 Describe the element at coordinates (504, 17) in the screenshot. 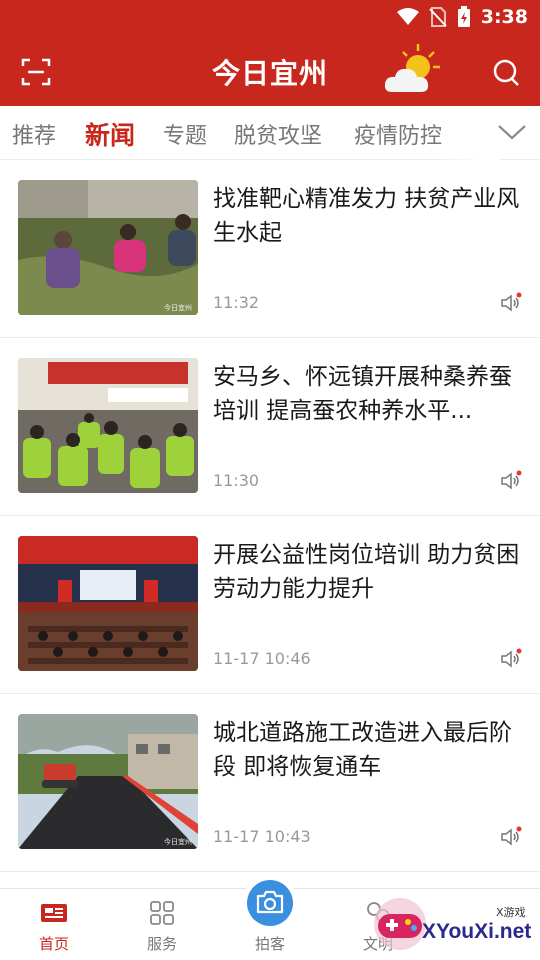

I see `status-time: 3:38` at that location.